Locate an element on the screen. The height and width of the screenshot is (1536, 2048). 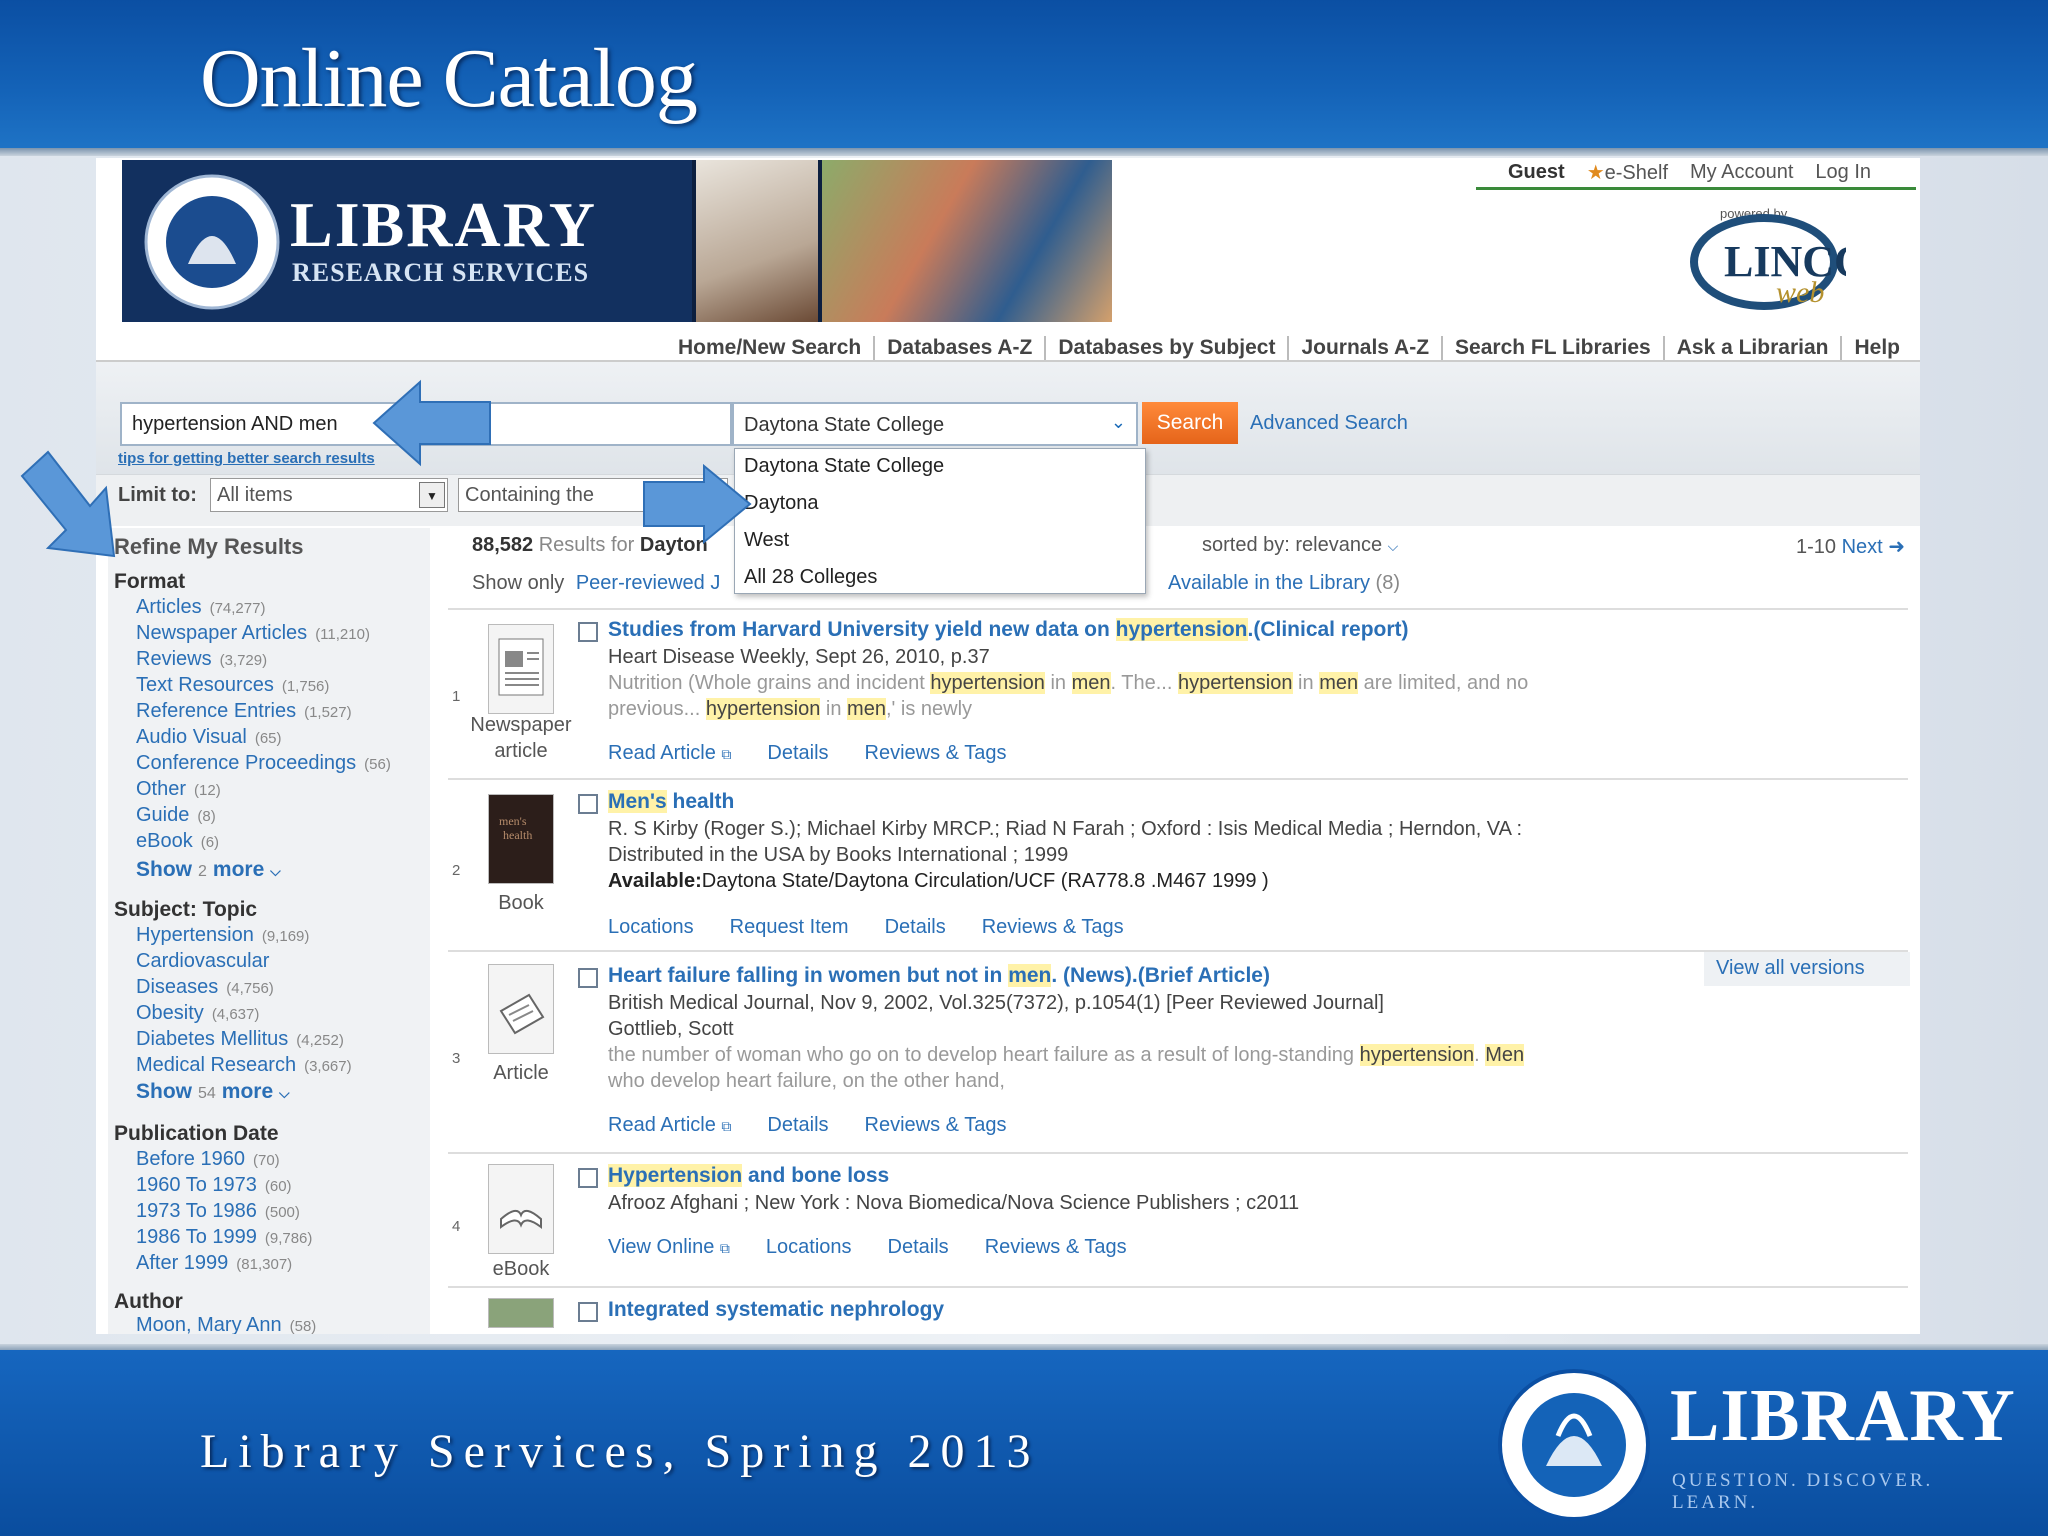
guest-label: Guest is located at coordinates (1536, 172).